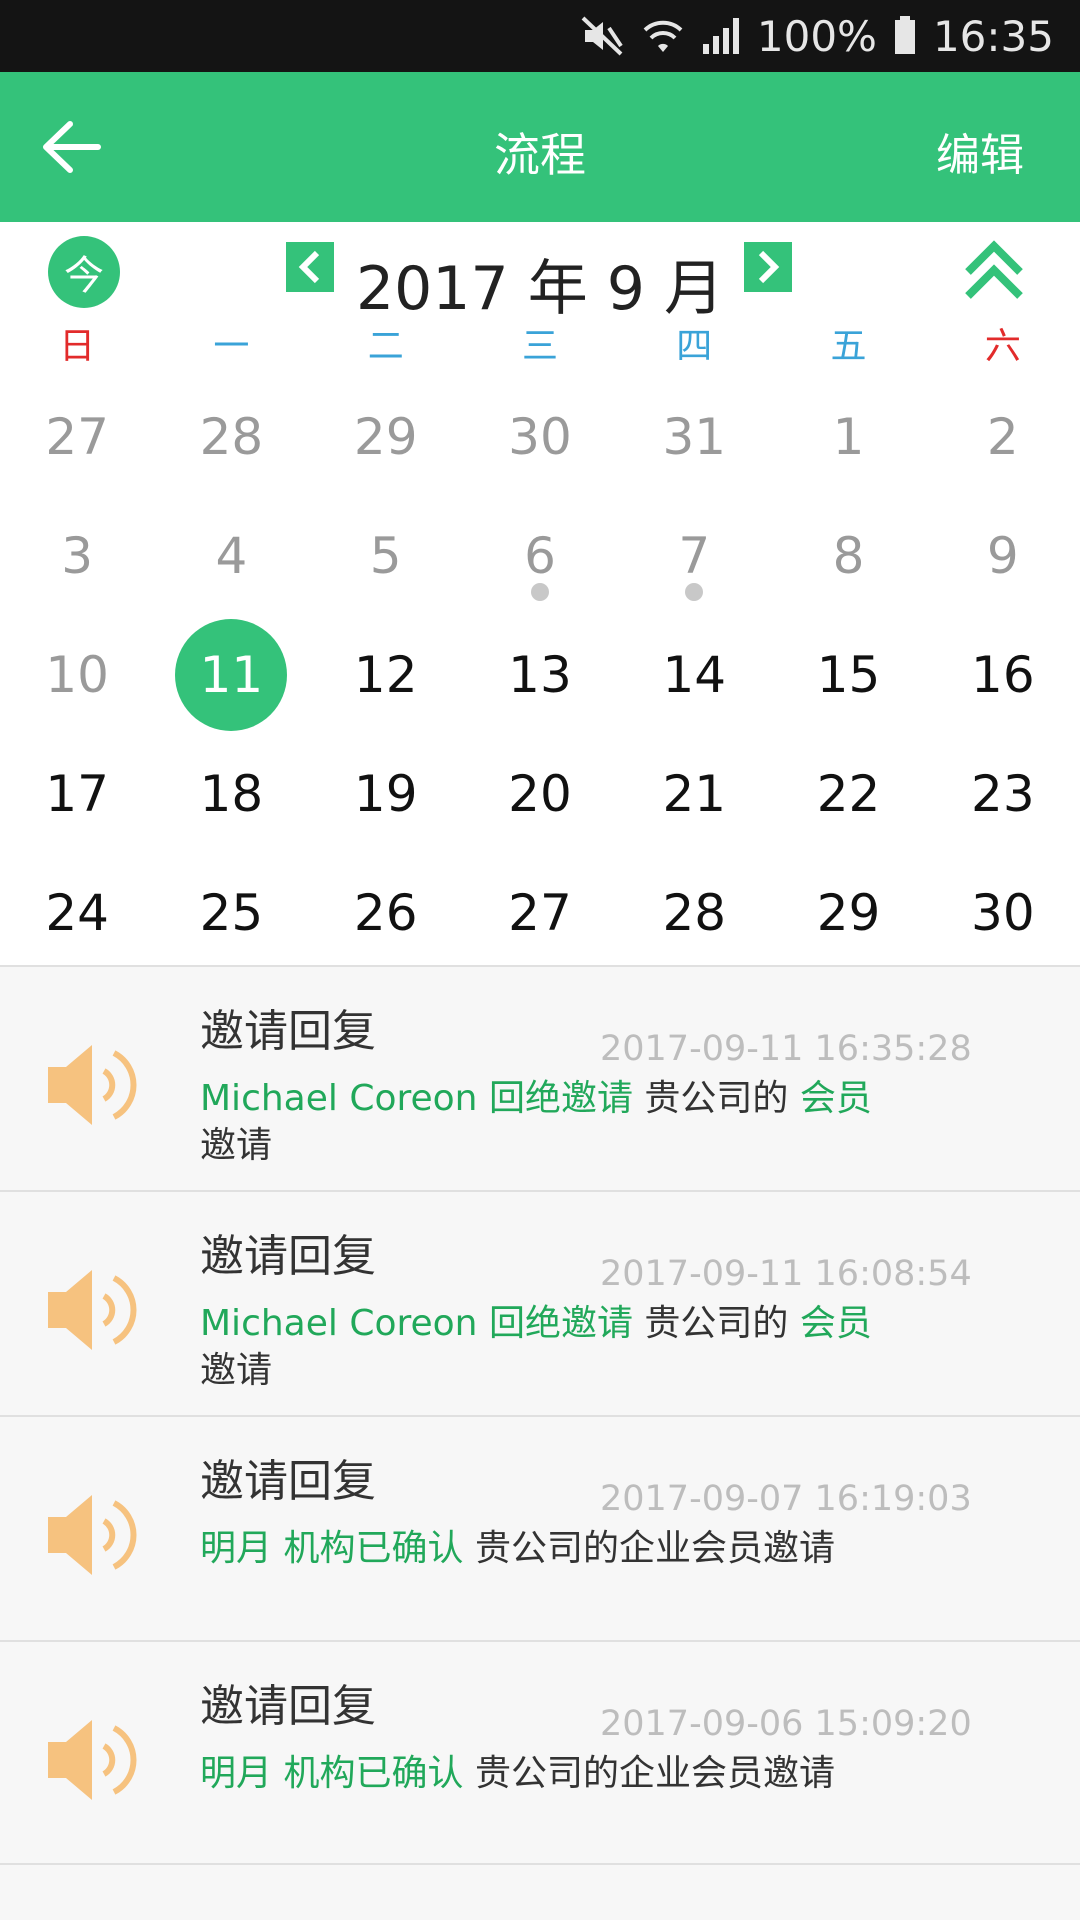  What do you see at coordinates (1003, 436) in the screenshot?
I see `calendar-day: 2` at bounding box center [1003, 436].